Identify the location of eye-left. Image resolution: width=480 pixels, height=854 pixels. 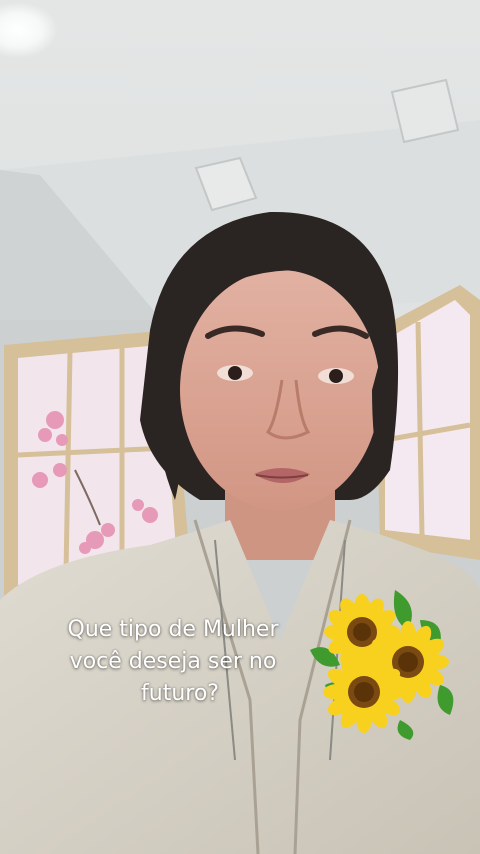
(235, 373).